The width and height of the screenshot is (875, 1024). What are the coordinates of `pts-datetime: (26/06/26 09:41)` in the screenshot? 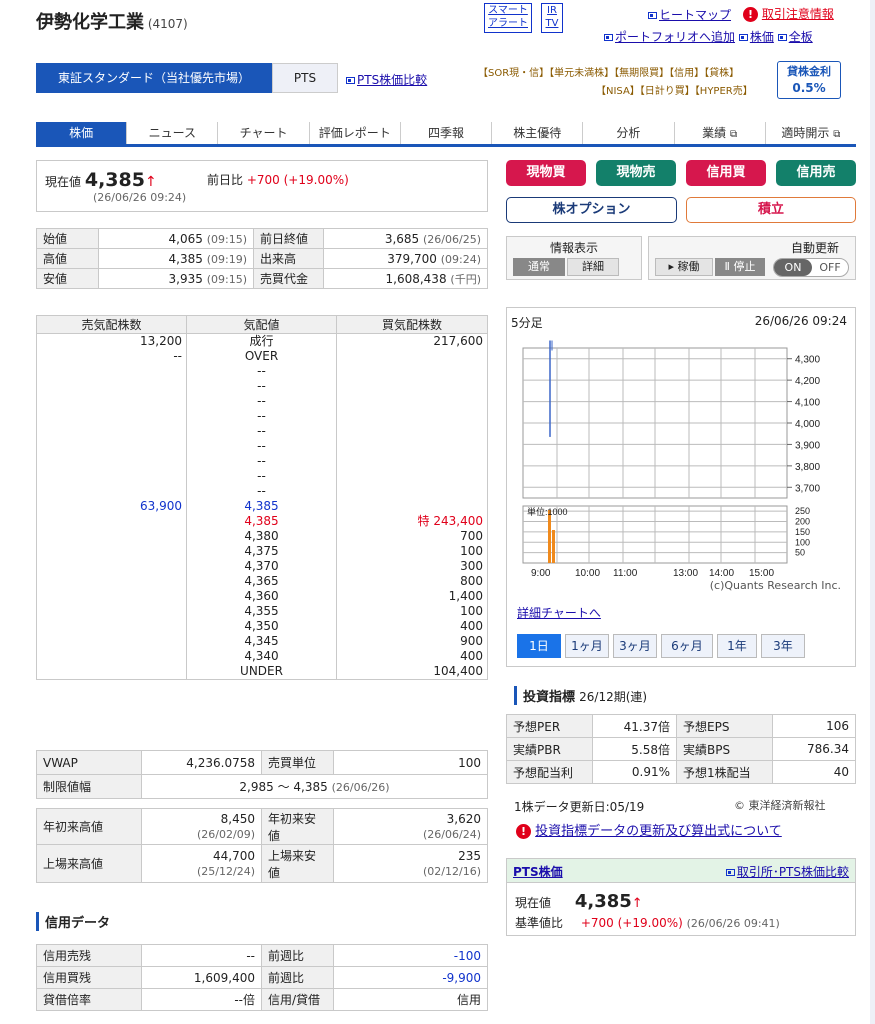 It's located at (733, 923).